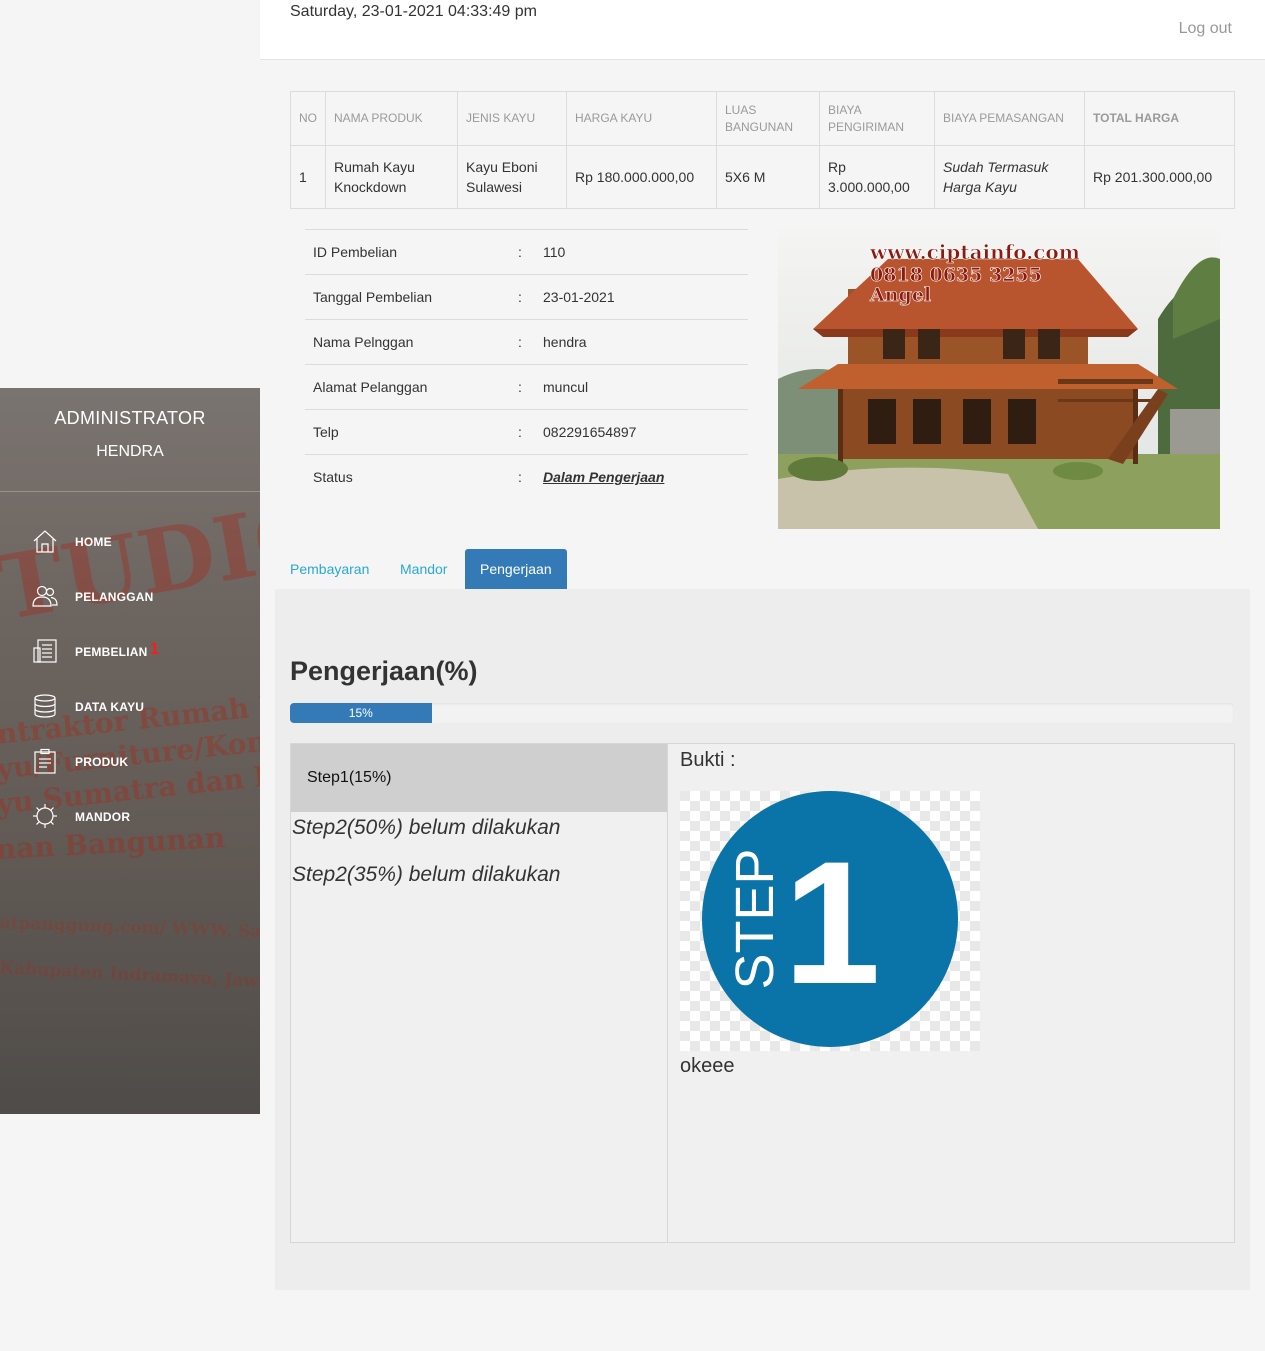  What do you see at coordinates (641, 177) in the screenshot?
I see `table-cell: Rp 180.000.000,00` at bounding box center [641, 177].